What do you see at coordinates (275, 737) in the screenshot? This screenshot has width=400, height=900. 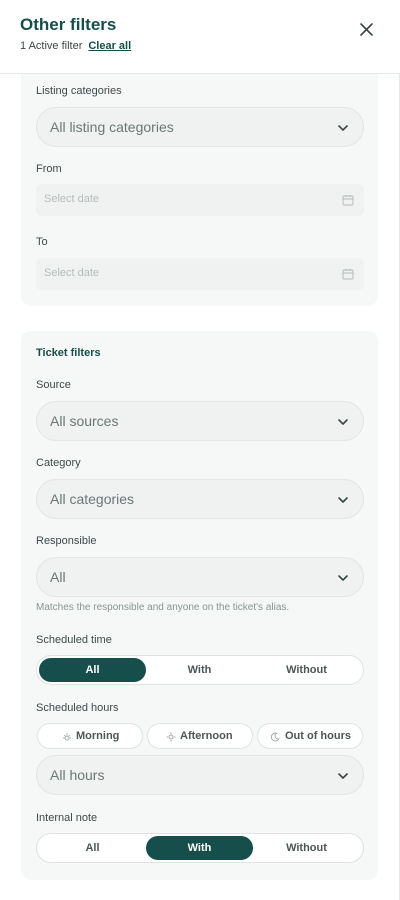 I see `moon-icon` at bounding box center [275, 737].